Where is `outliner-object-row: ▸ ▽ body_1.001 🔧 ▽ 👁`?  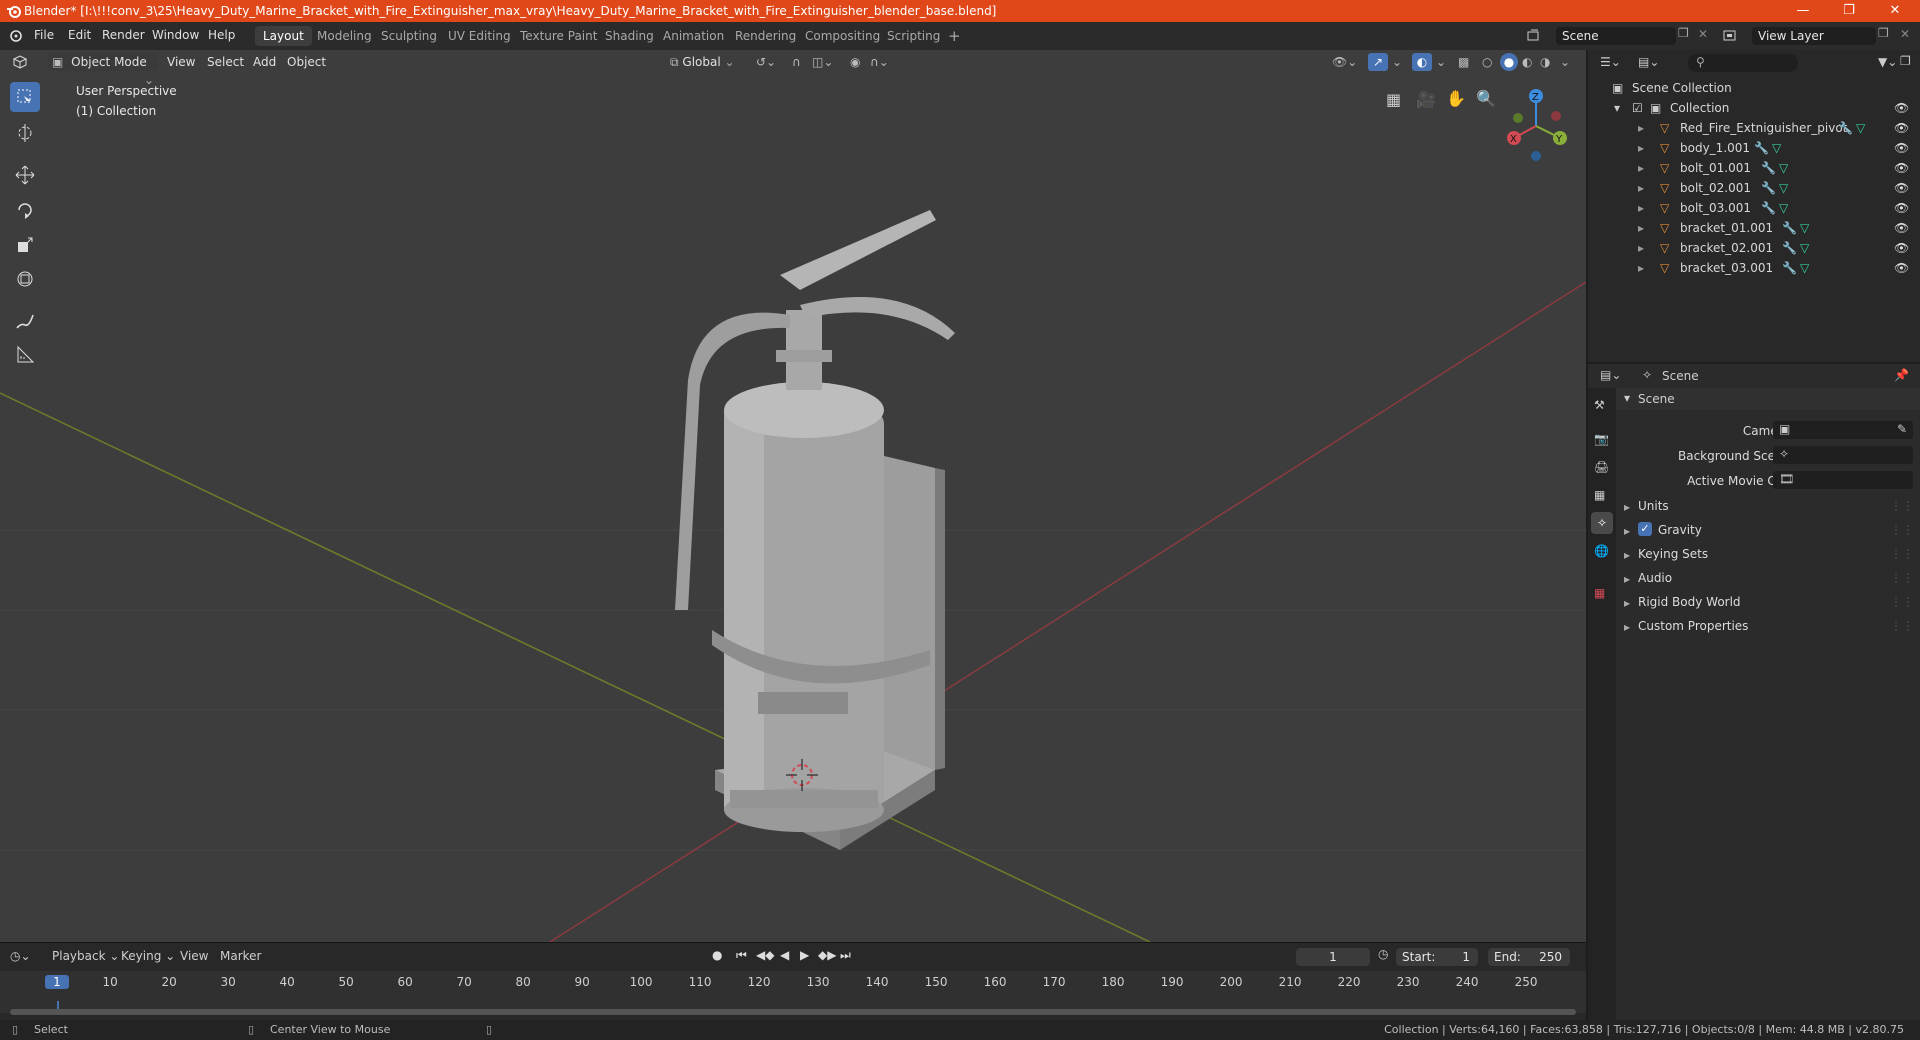 outliner-object-row: ▸ ▽ body_1.001 🔧 ▽ 👁 is located at coordinates (1754, 148).